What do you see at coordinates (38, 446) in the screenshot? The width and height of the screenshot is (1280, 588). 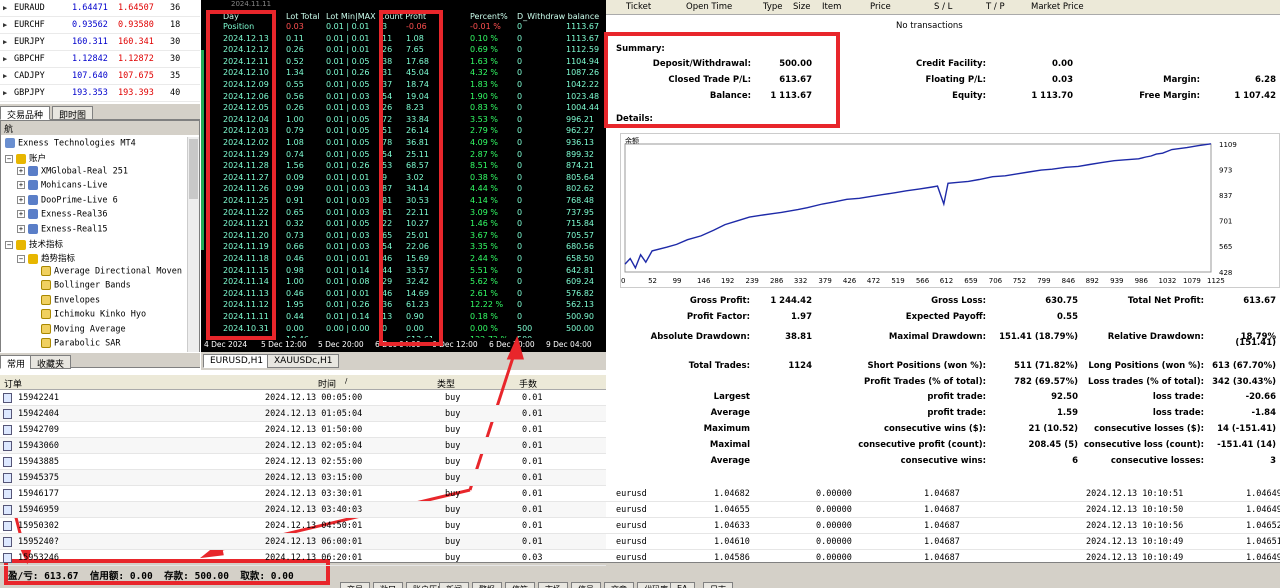 I see `order-cell: 15943060` at bounding box center [38, 446].